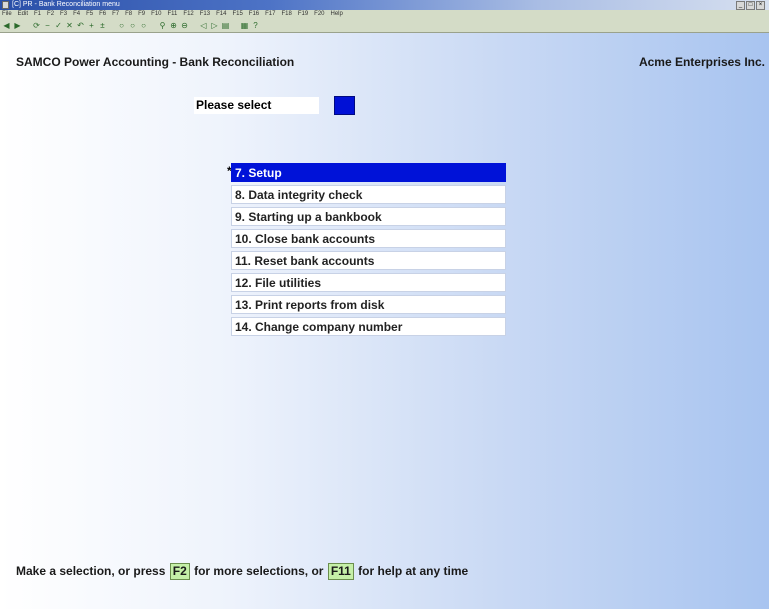 The width and height of the screenshot is (769, 609). Describe the element at coordinates (368, 326) in the screenshot. I see `menu-option-change-company-number: 14. Change company number` at that location.